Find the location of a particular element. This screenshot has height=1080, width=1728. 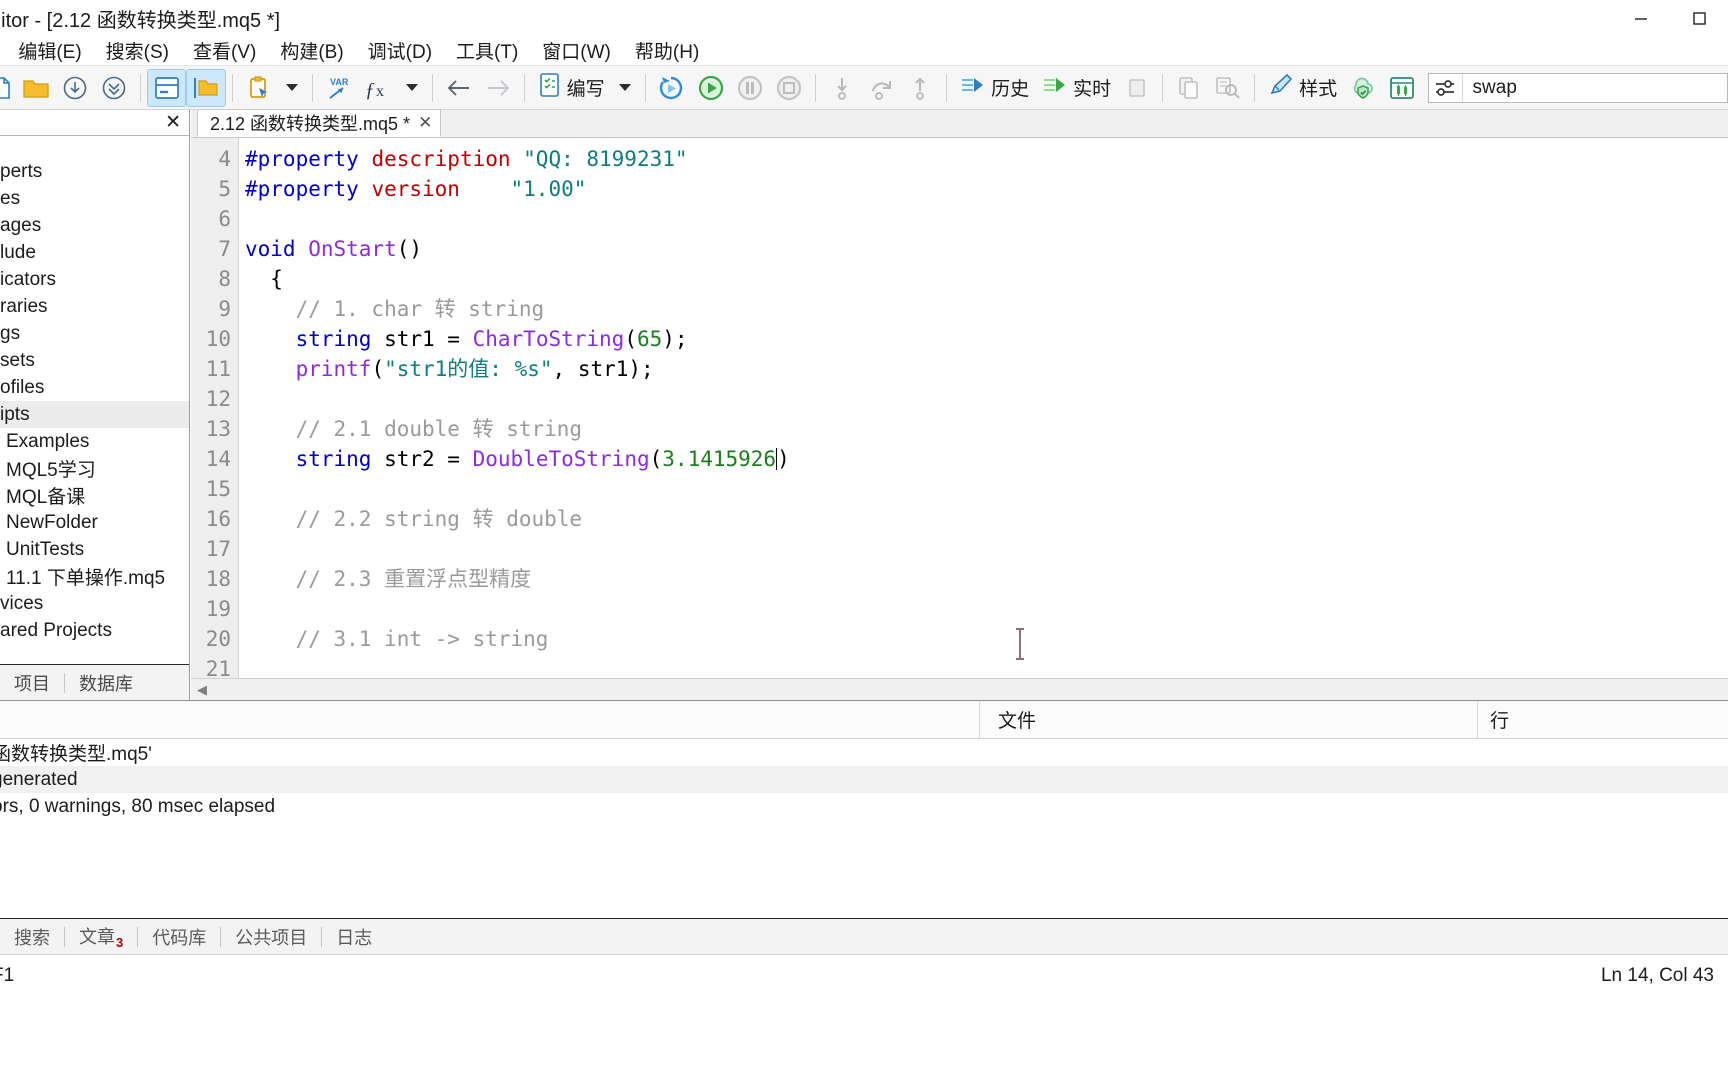

code-line: { is located at coordinates (986, 279).